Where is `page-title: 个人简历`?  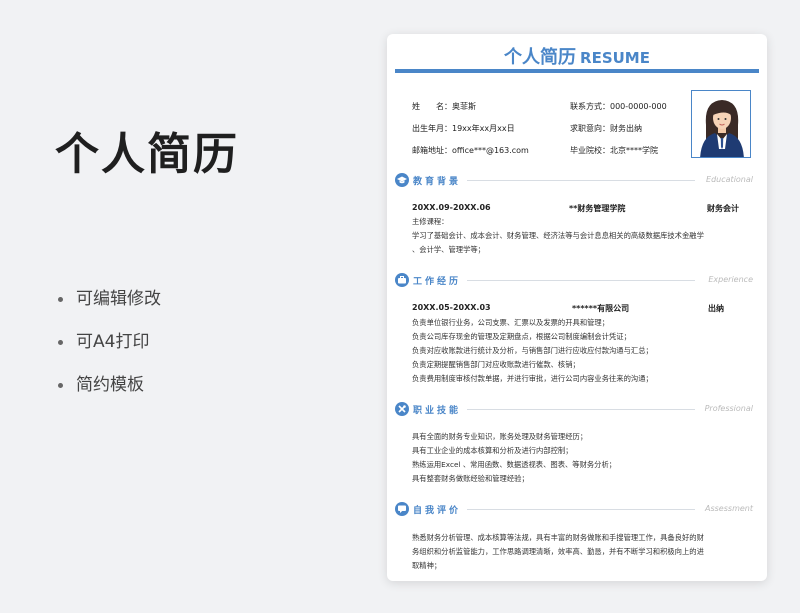 page-title: 个人简历 is located at coordinates (147, 154).